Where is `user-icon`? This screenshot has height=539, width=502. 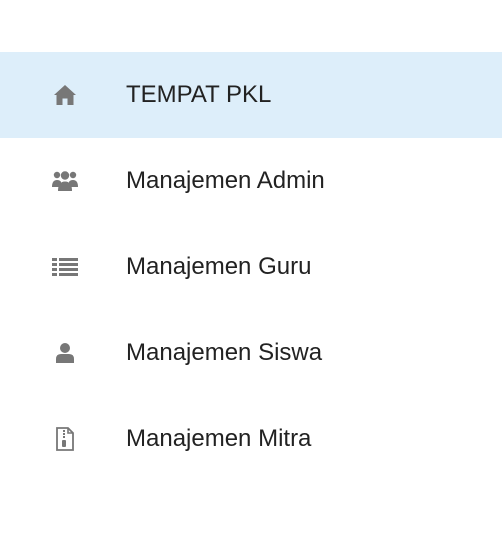 user-icon is located at coordinates (65, 353).